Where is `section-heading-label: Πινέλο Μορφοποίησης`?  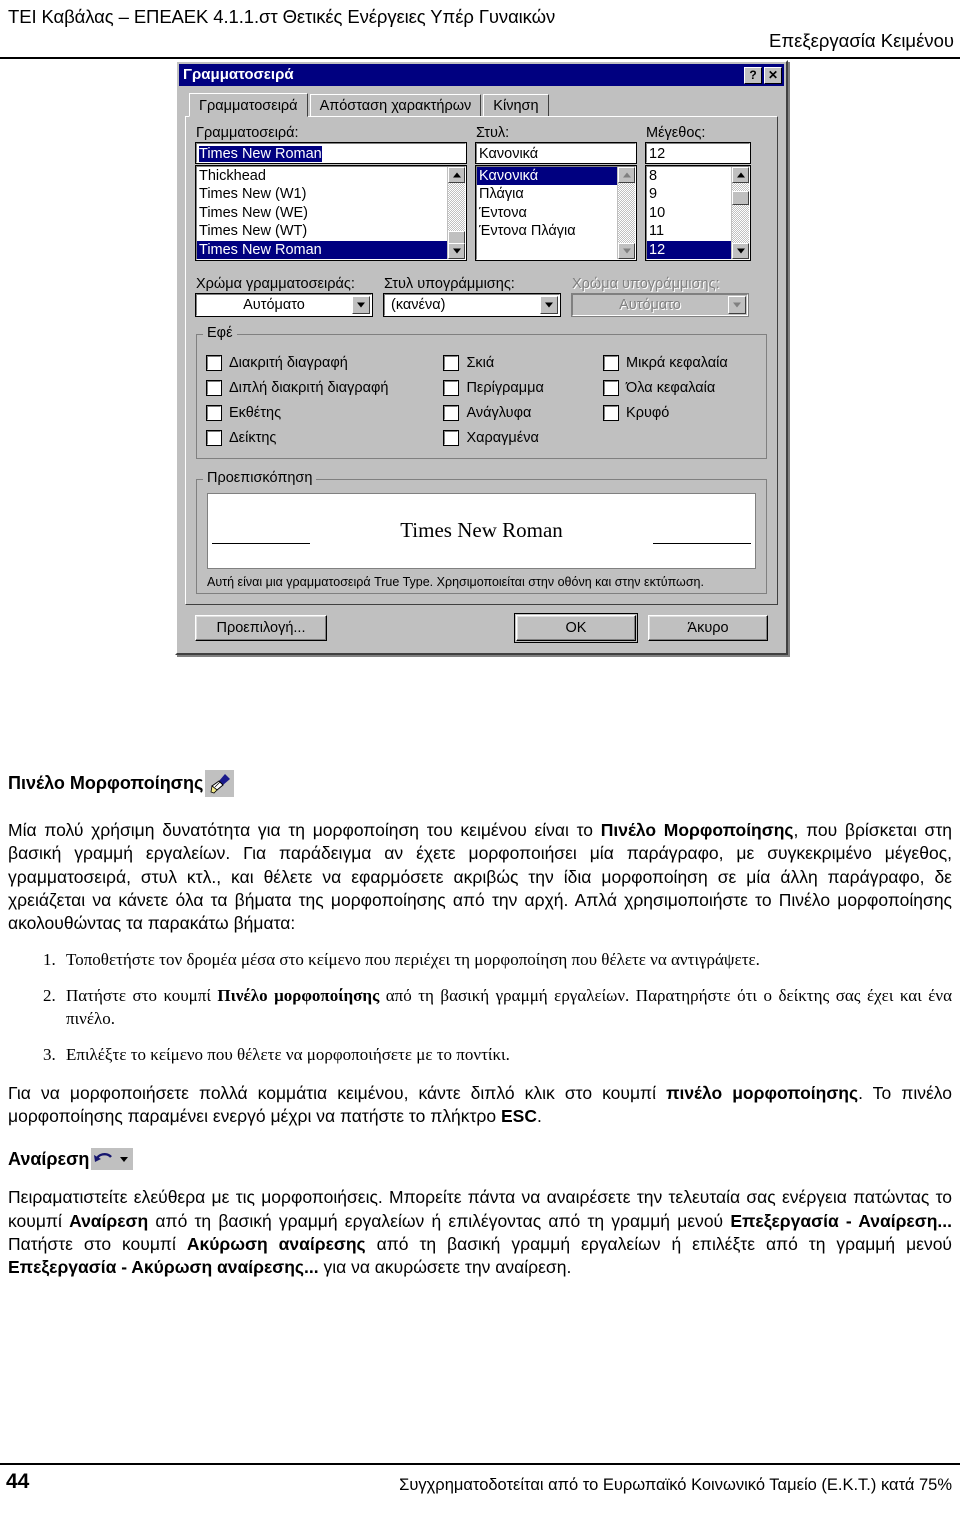 section-heading-label: Πινέλο Μορφοποίησης is located at coordinates (106, 783).